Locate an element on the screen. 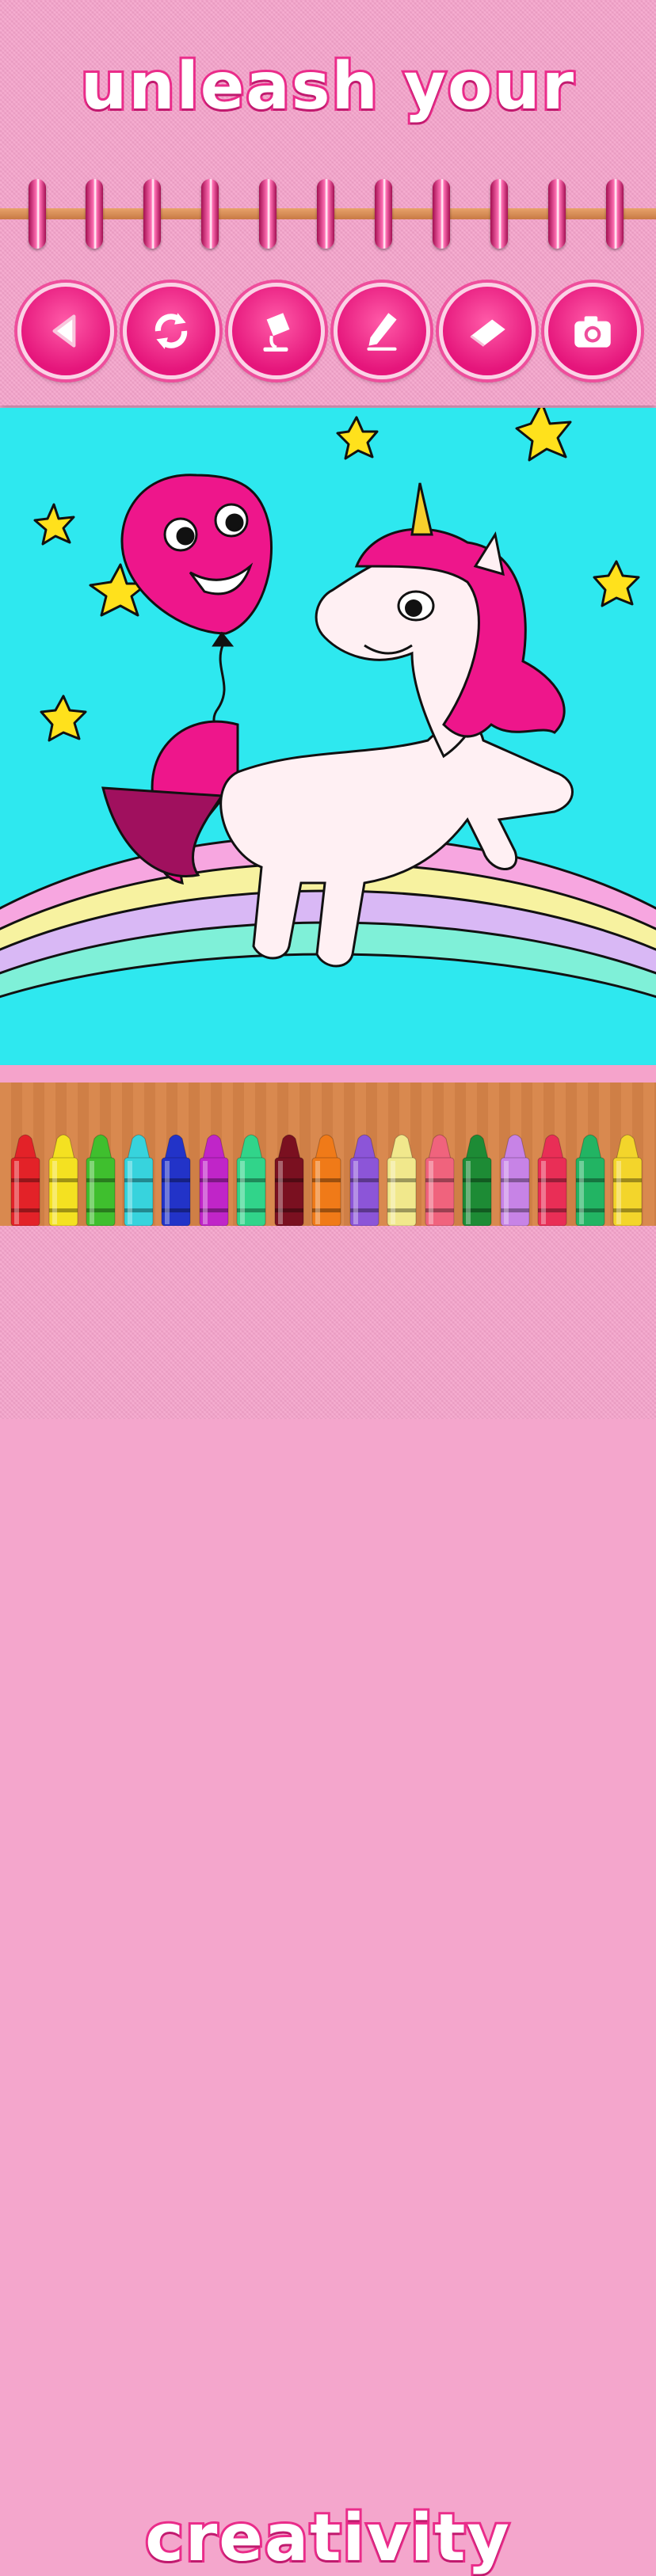 The image size is (656, 2576). play-back-icon is located at coordinates (64, 331).